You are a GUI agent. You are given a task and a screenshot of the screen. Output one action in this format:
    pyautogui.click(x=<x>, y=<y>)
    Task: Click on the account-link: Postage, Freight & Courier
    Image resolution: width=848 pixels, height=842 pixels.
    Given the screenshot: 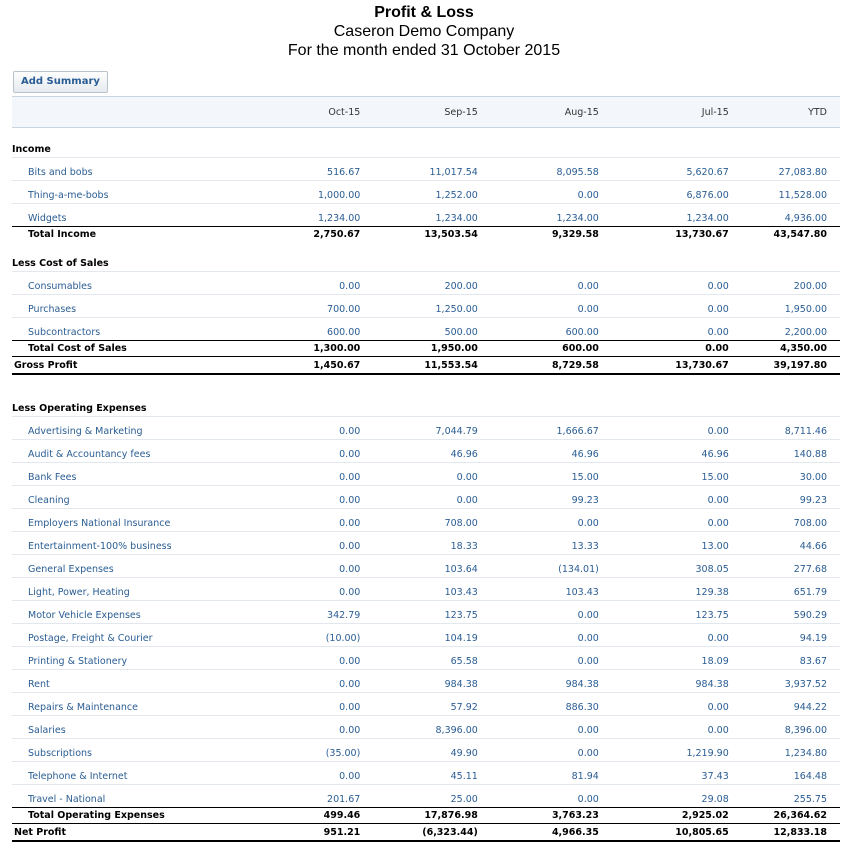 What is the action you would take?
    pyautogui.click(x=156, y=635)
    